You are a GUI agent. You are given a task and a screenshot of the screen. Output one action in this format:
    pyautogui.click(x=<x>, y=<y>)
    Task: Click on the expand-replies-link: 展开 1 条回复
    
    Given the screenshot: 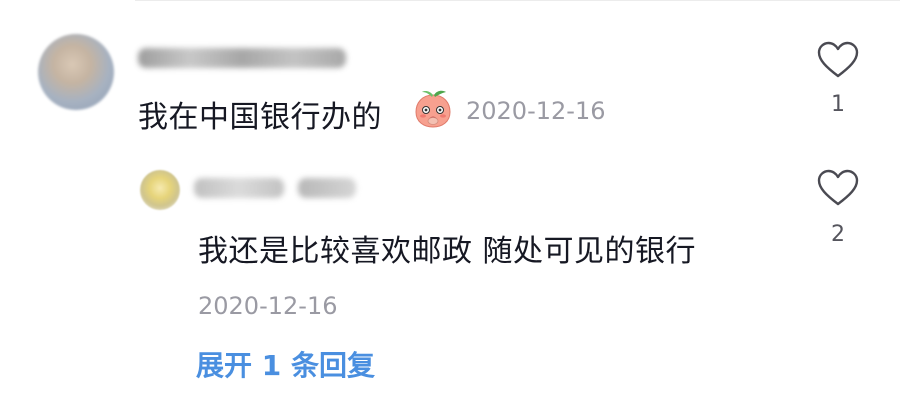 What is the action you would take?
    pyautogui.click(x=285, y=364)
    